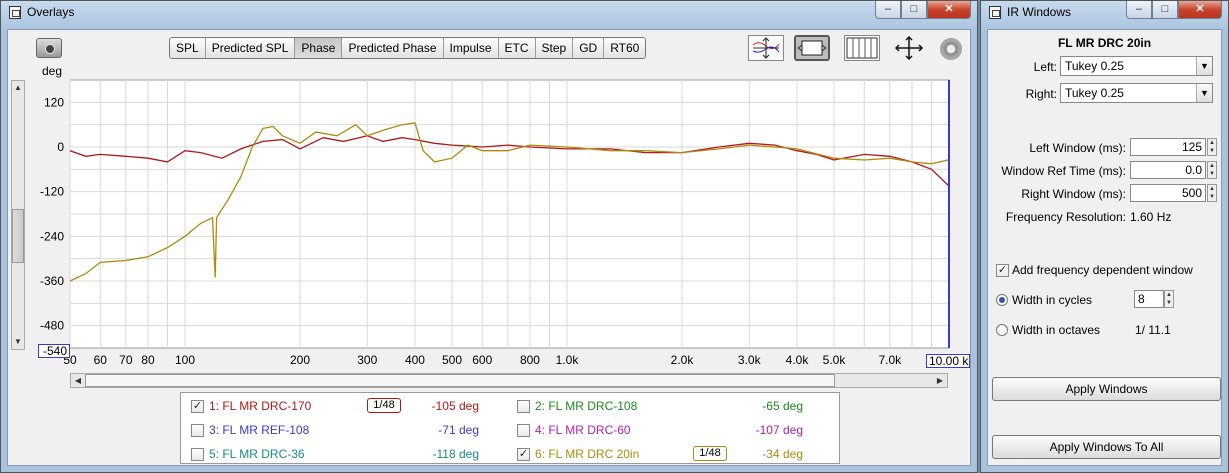 This screenshot has width=1229, height=473. What do you see at coordinates (1065, 217) in the screenshot?
I see `frequency-resolution-label: Frequency Resolution:` at bounding box center [1065, 217].